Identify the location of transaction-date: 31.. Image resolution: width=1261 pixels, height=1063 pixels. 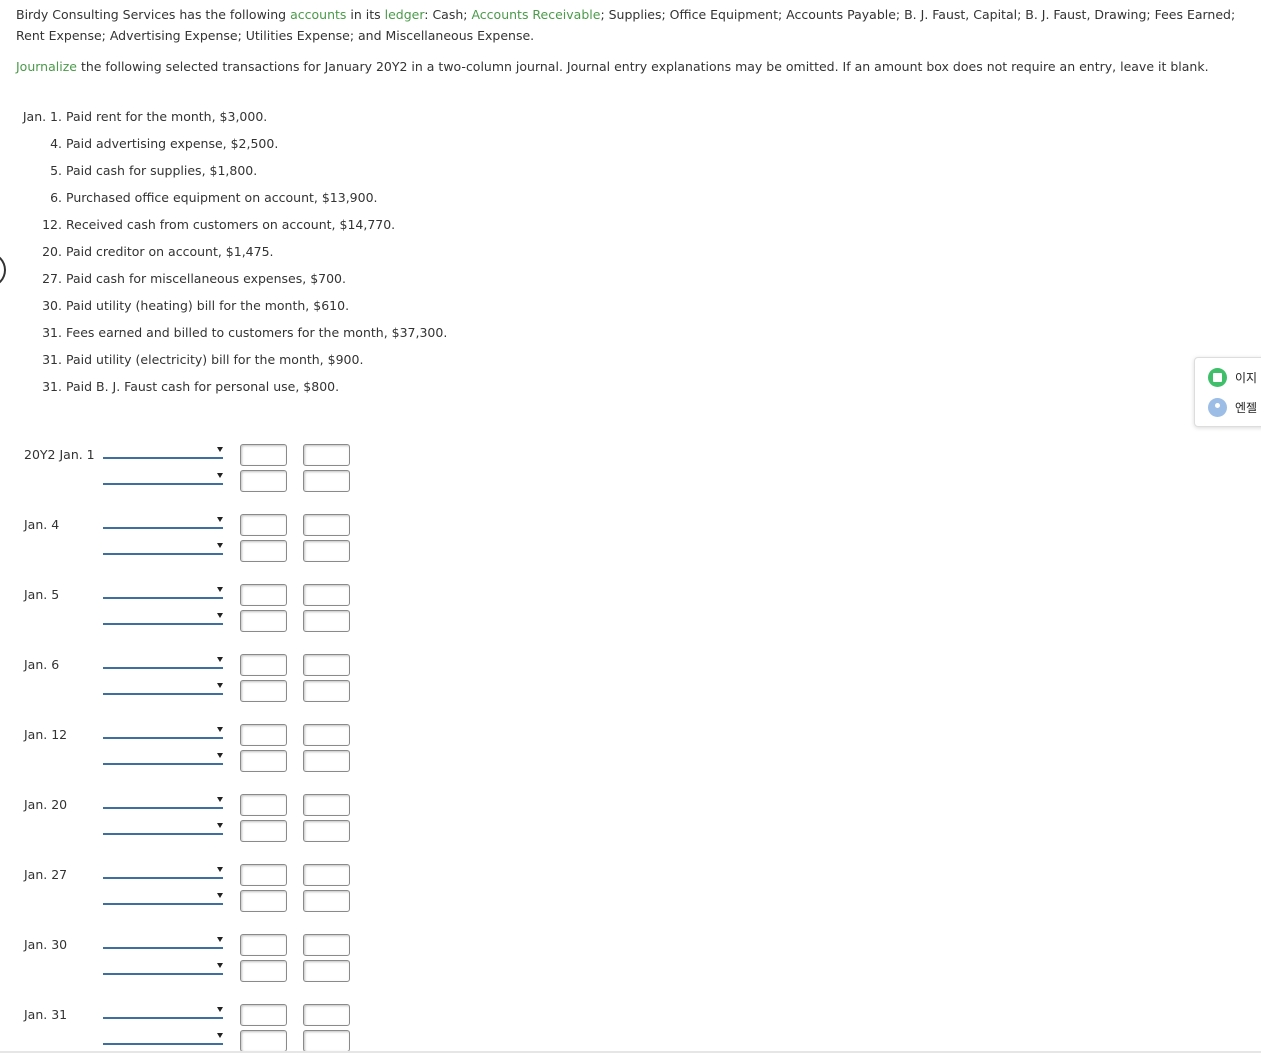
(52, 386).